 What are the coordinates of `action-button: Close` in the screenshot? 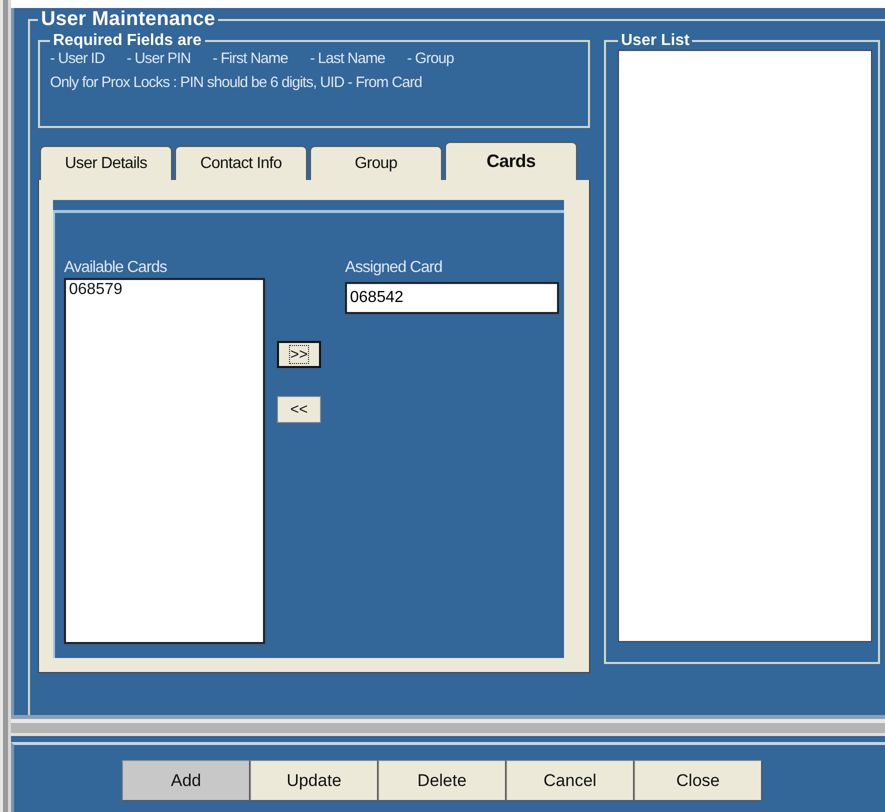 It's located at (698, 780).